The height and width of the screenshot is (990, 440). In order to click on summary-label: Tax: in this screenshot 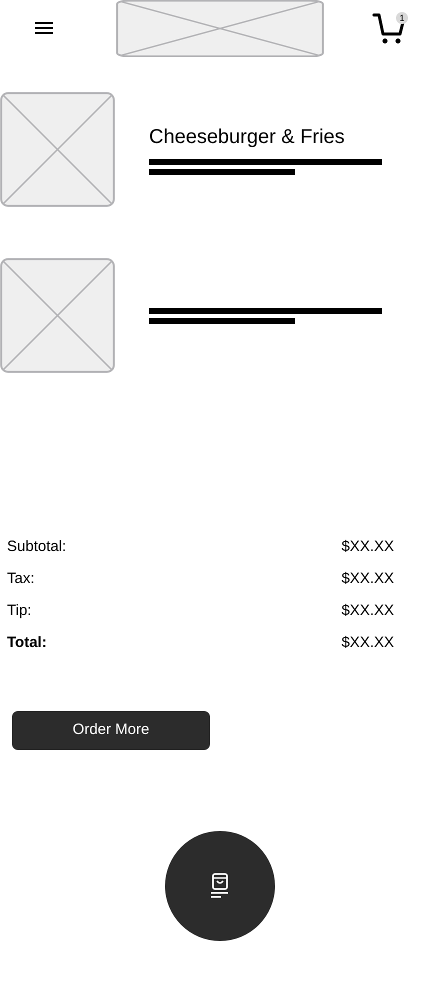, I will do `click(21, 579)`.